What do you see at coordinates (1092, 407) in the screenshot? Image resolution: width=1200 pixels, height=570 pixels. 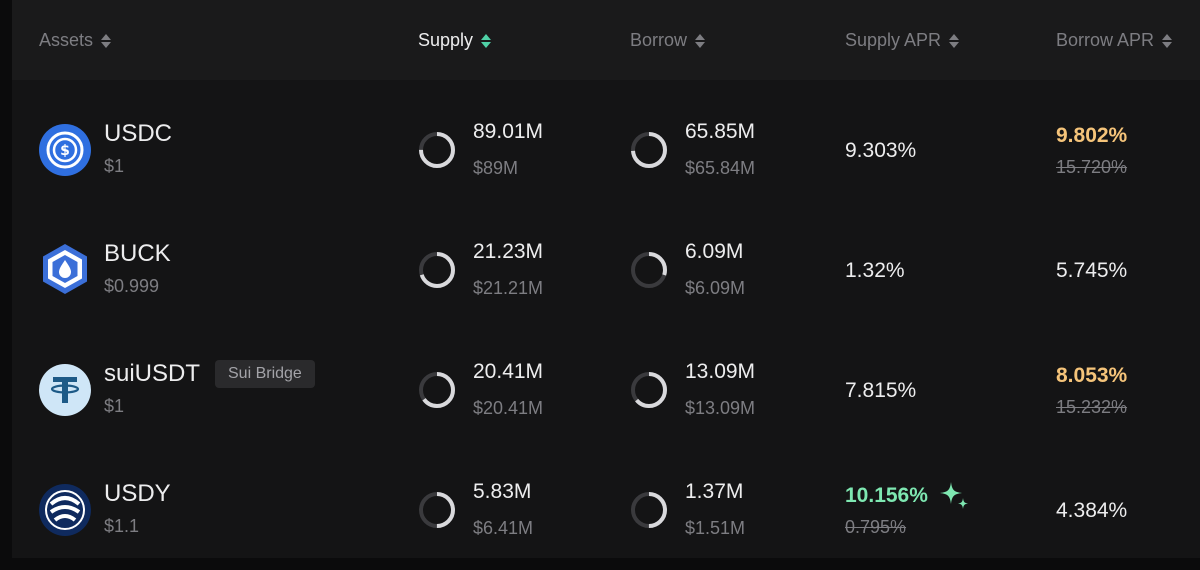 I see `borrow-apr-original: 15.232%` at bounding box center [1092, 407].